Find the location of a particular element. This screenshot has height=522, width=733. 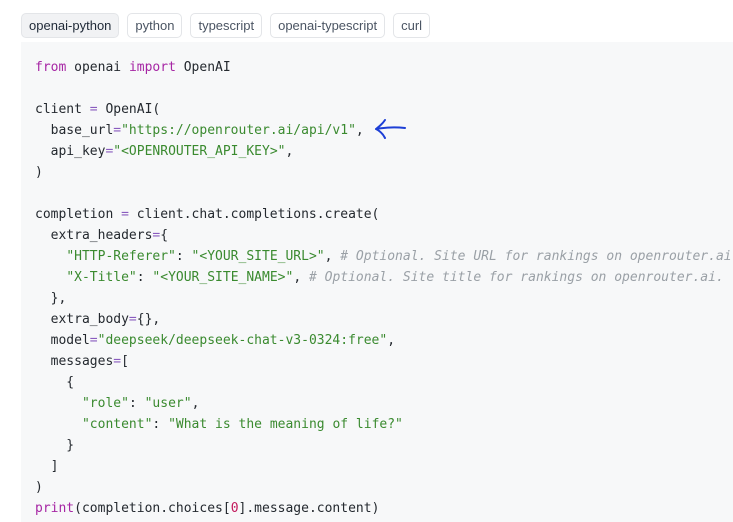

code-line-client: client = OpenAI( is located at coordinates (98, 109).